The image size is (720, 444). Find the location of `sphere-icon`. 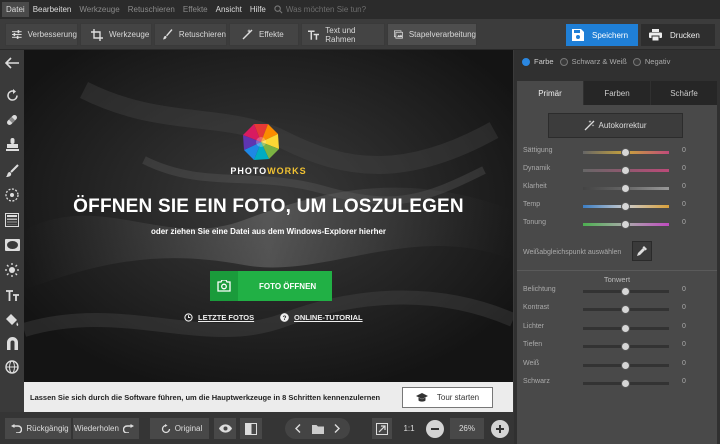

sphere-icon is located at coordinates (12, 367).